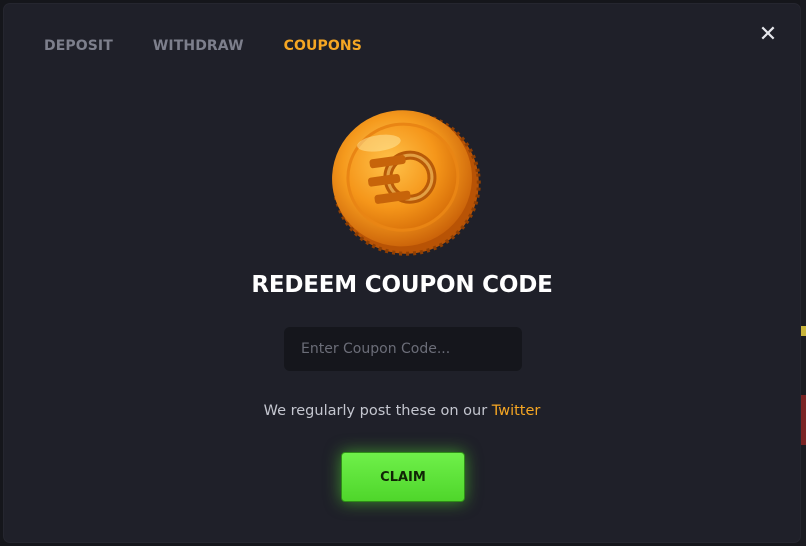  I want to click on twitter-link: Twitter, so click(516, 411).